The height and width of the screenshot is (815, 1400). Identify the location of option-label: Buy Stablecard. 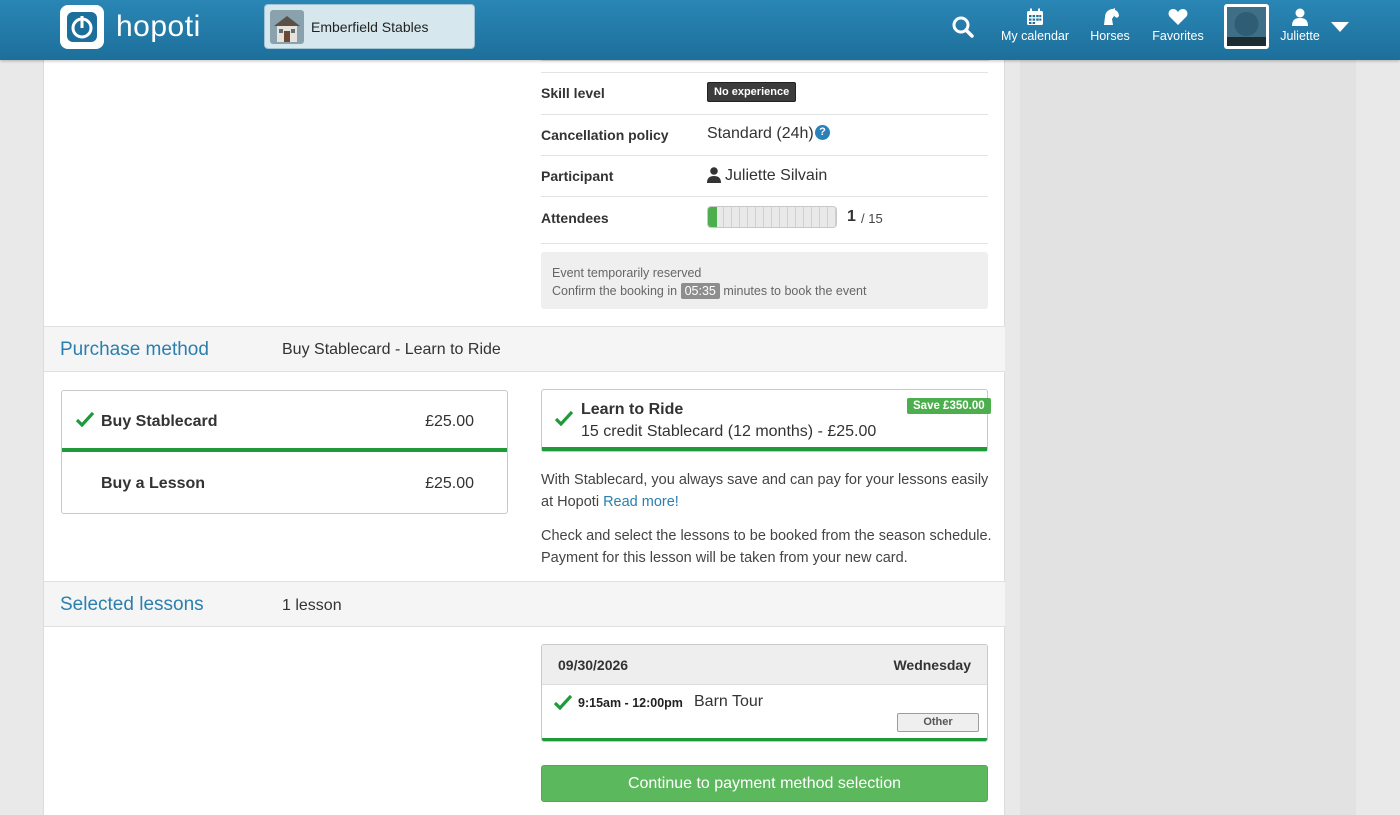
(159, 421).